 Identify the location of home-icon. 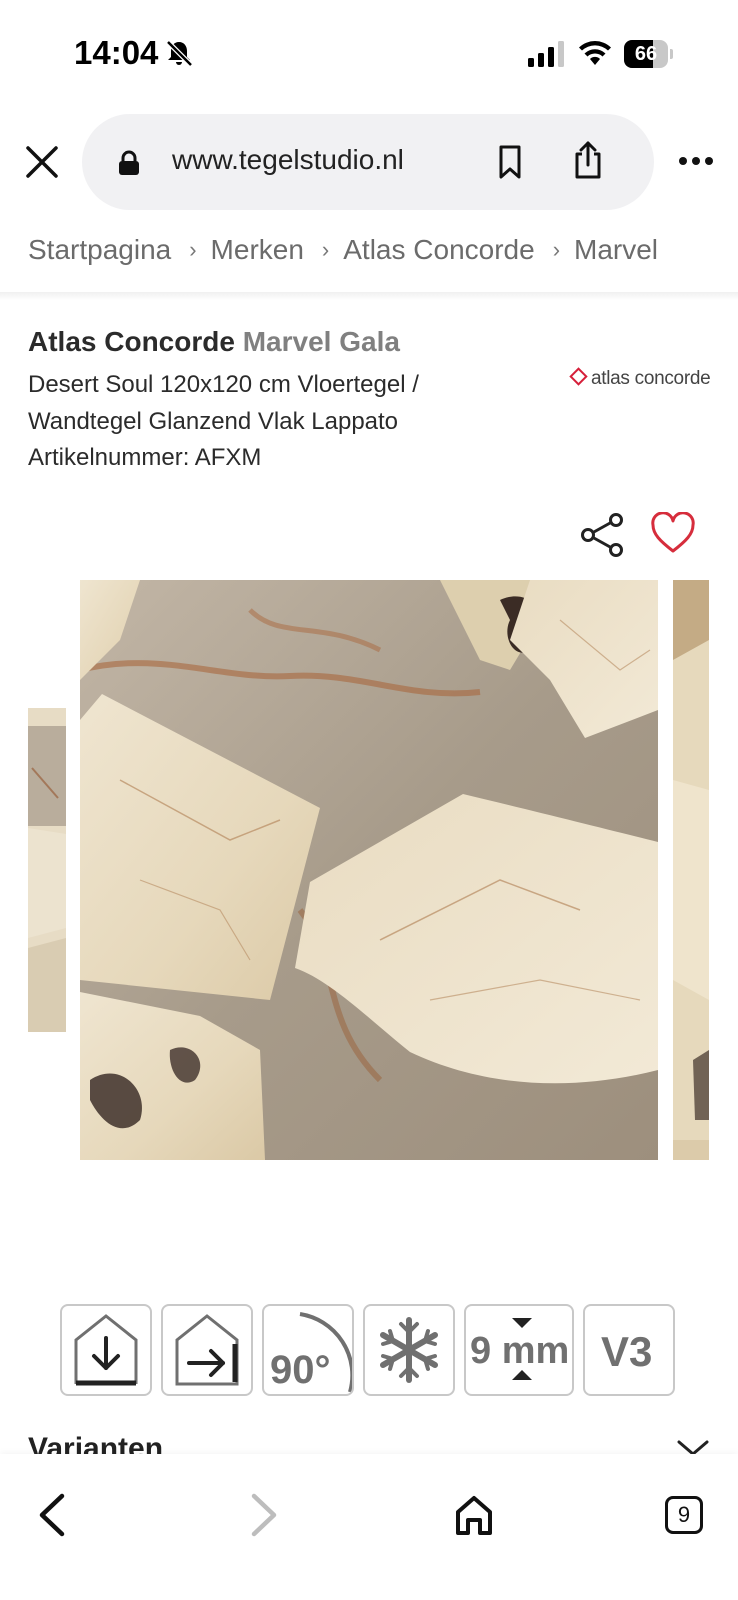
(474, 1515).